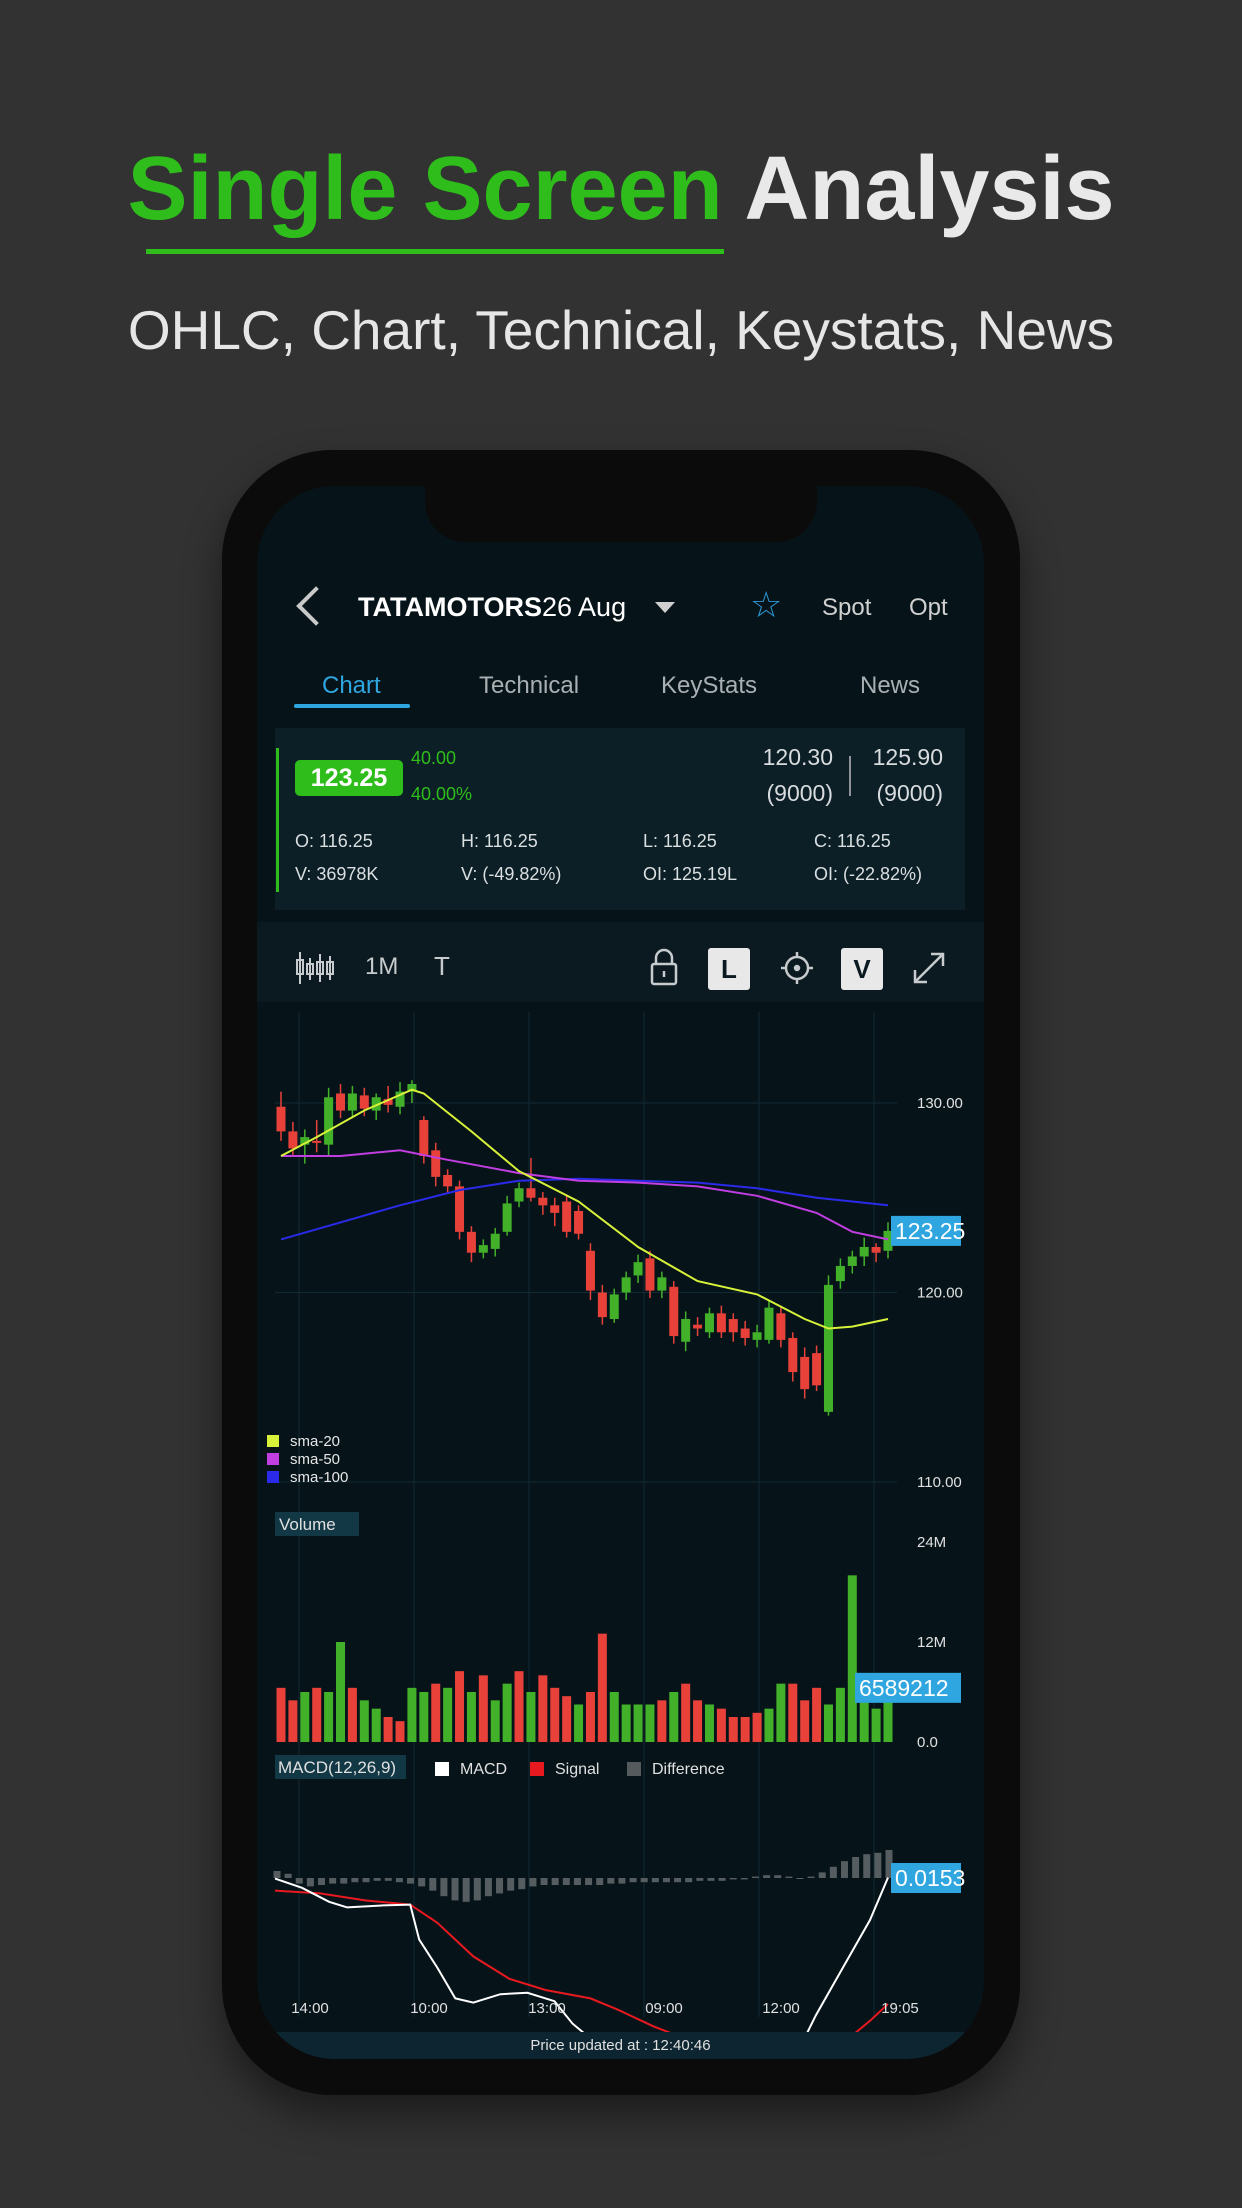 Image resolution: width=1242 pixels, height=2208 pixels. What do you see at coordinates (450, 607) in the screenshot?
I see `symbol-name: TATAMOTORS` at bounding box center [450, 607].